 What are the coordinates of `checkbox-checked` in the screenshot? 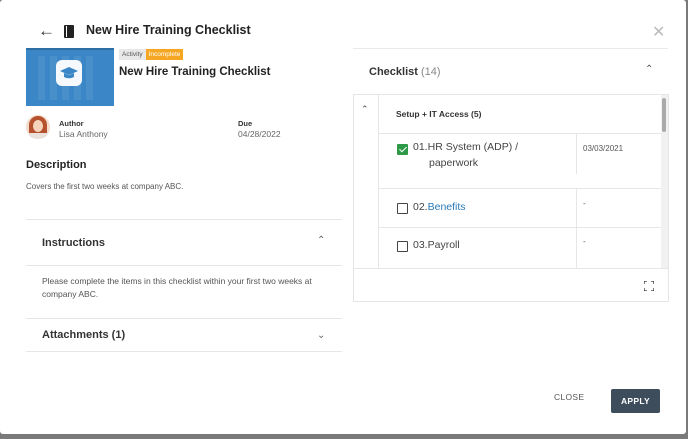 It's located at (402, 149).